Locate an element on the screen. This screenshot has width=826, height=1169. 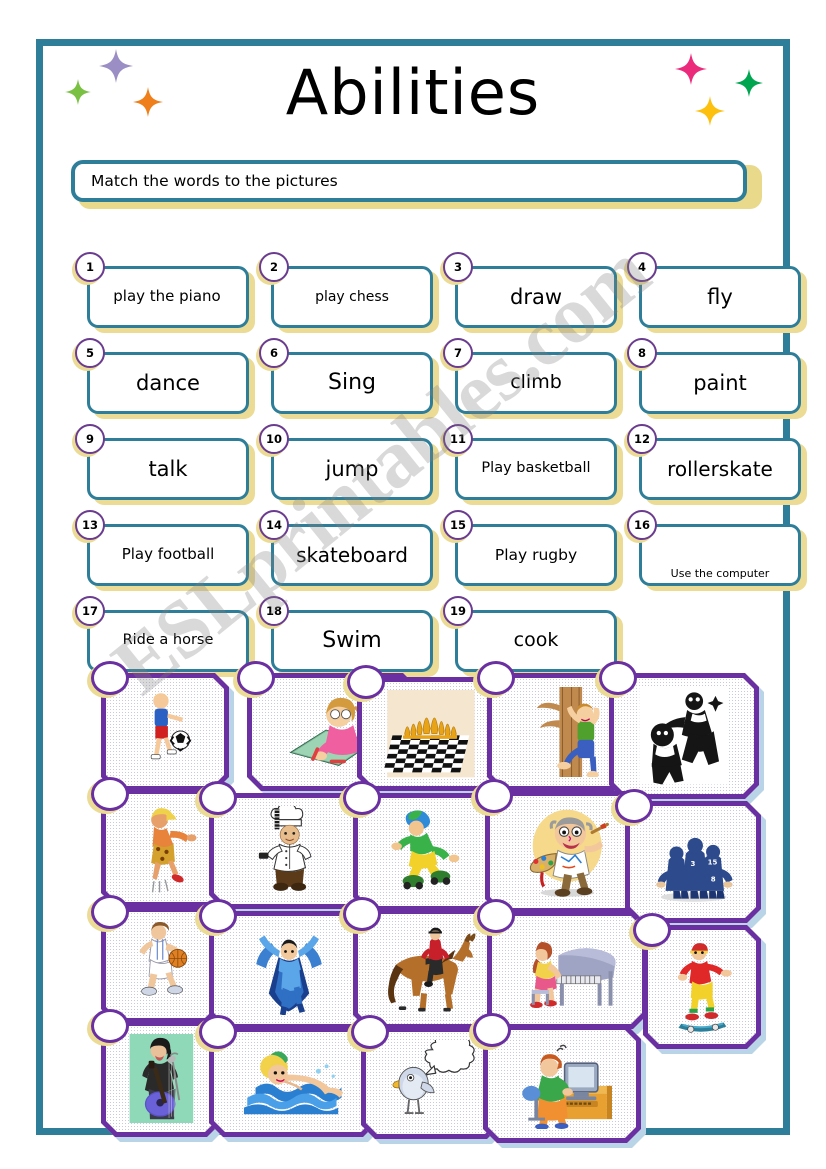
cook-chef-icon is located at coordinates (289, 850).